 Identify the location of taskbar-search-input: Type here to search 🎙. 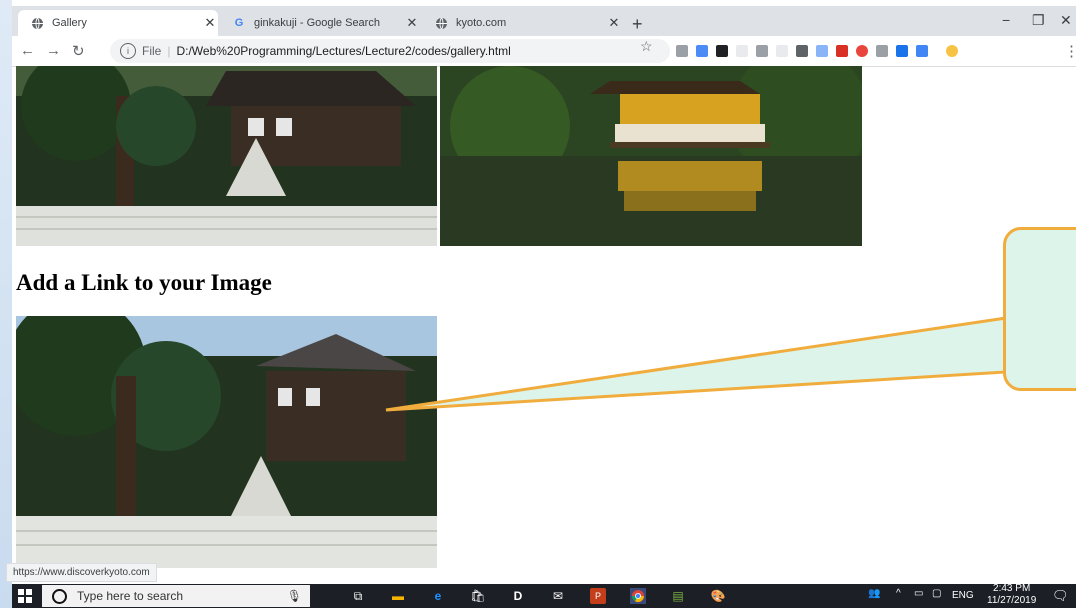
(176, 596).